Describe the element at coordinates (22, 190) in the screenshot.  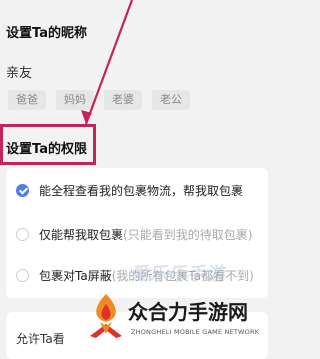
I see `radio-checked-icon` at that location.